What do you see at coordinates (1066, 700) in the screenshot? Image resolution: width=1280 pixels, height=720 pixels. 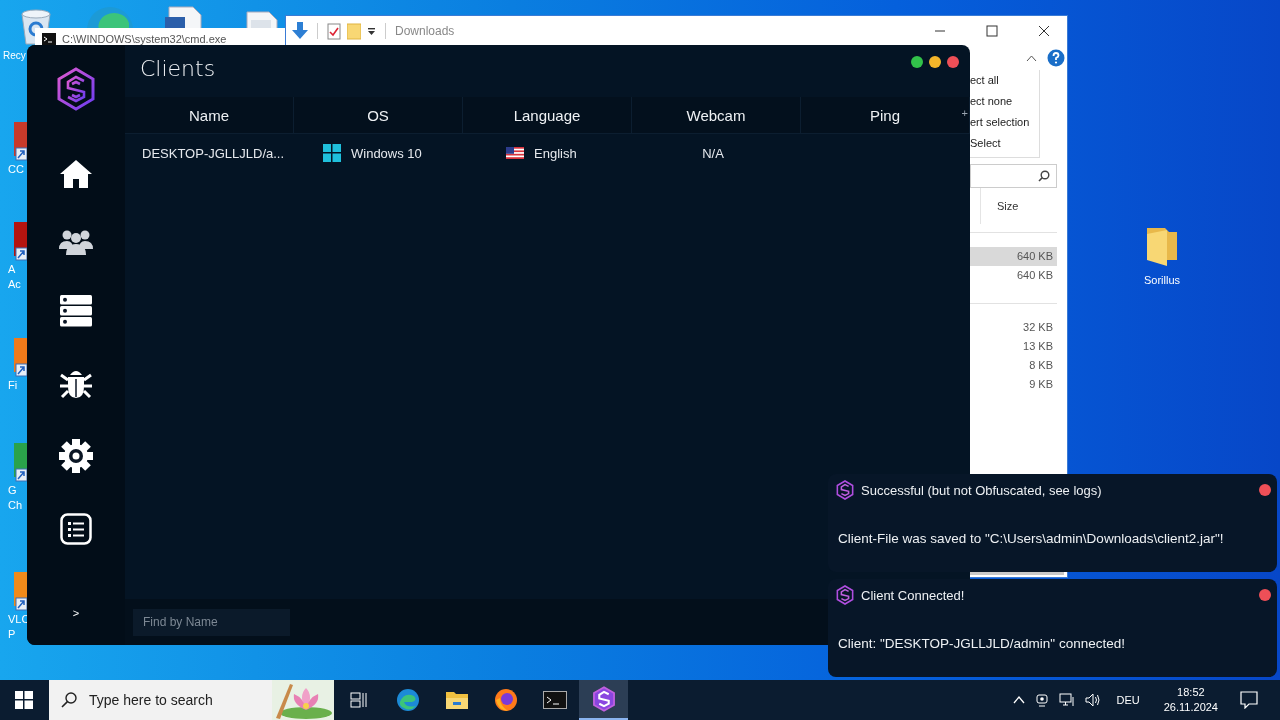 I see `network-icon` at bounding box center [1066, 700].